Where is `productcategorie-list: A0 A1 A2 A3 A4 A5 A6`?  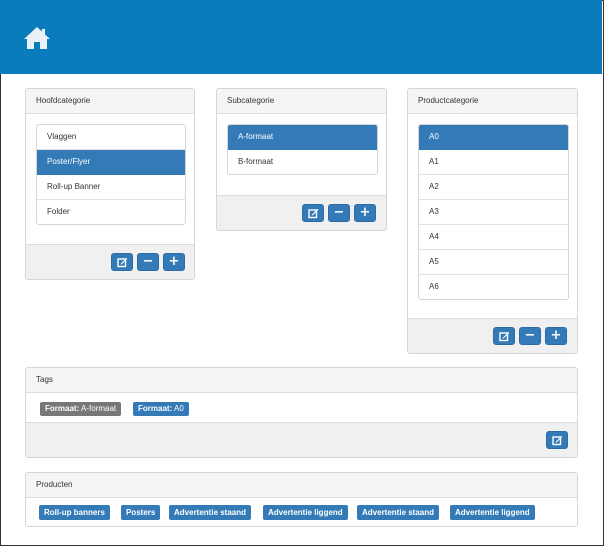 productcategorie-list: A0 A1 A2 A3 A4 A5 A6 is located at coordinates (493, 212).